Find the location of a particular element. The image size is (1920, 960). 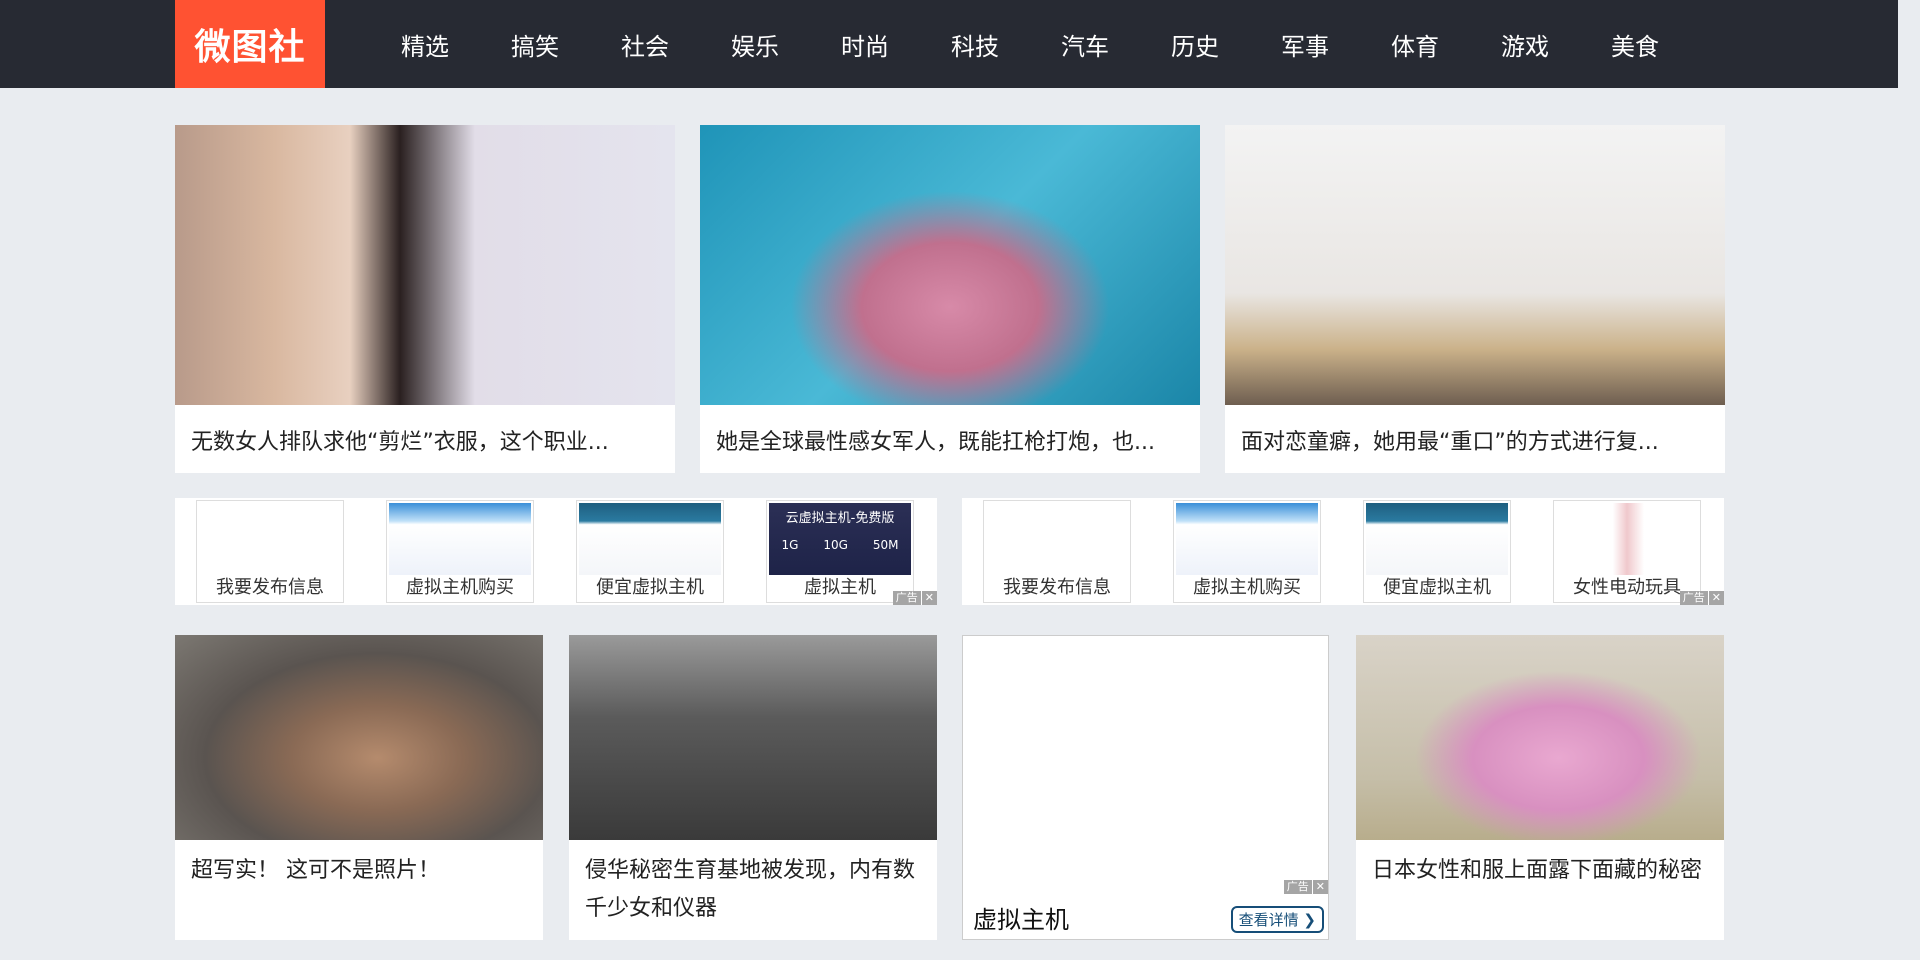

nav-item: 体育 is located at coordinates (1415, 44).